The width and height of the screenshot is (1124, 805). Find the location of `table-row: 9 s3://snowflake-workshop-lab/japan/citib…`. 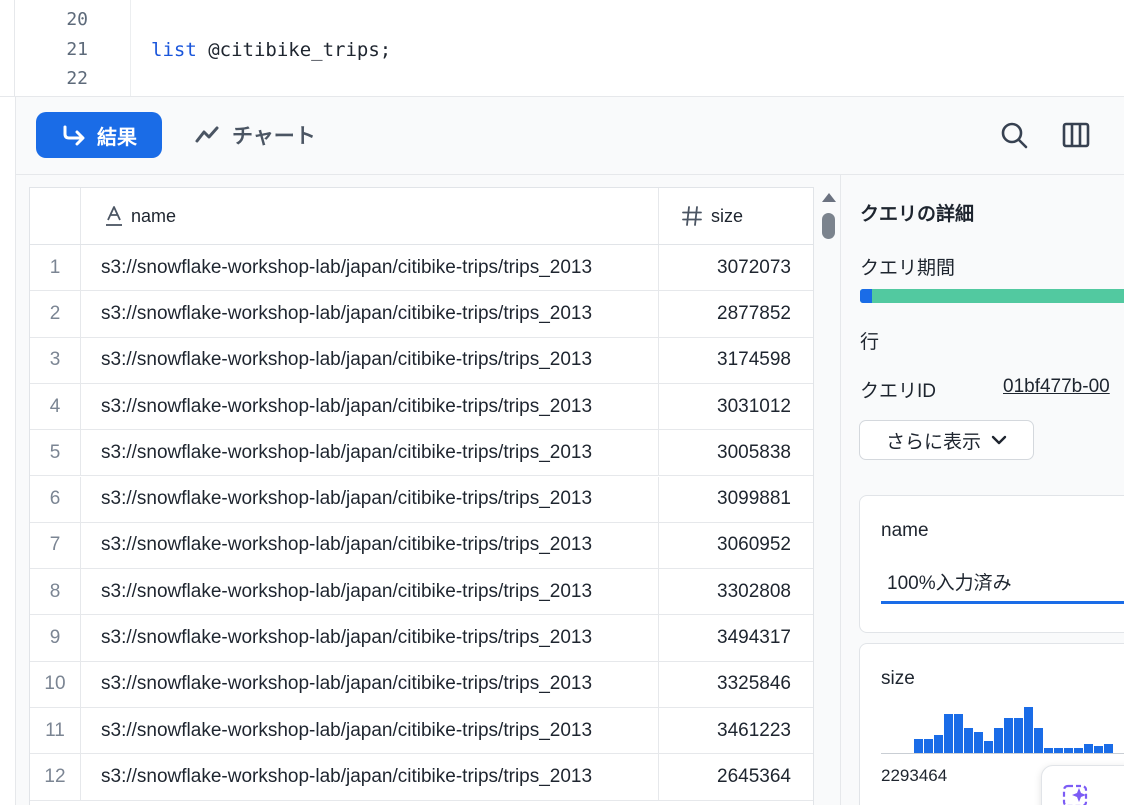

table-row: 9 s3://snowflake-workshop-lab/japan/citib… is located at coordinates (421, 638).